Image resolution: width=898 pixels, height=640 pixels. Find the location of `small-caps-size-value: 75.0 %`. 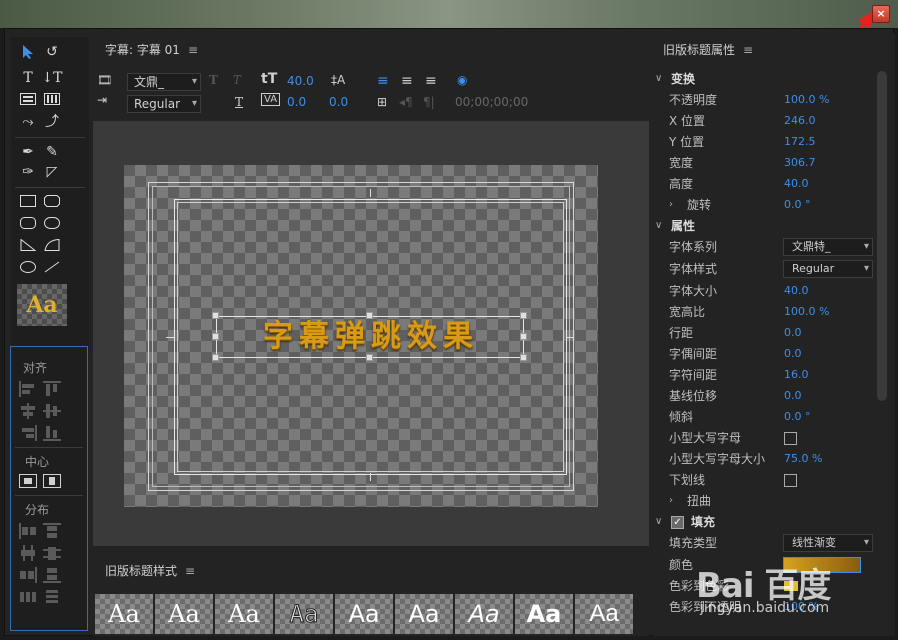

small-caps-size-value: 75.0 % is located at coordinates (803, 459).